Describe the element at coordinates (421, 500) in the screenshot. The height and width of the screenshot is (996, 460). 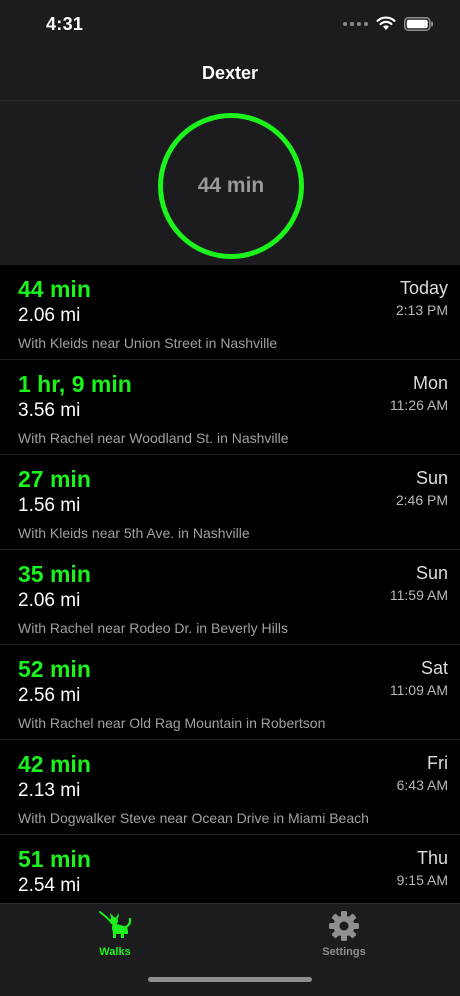
I see `walk-time: 2:46 PM` at that location.